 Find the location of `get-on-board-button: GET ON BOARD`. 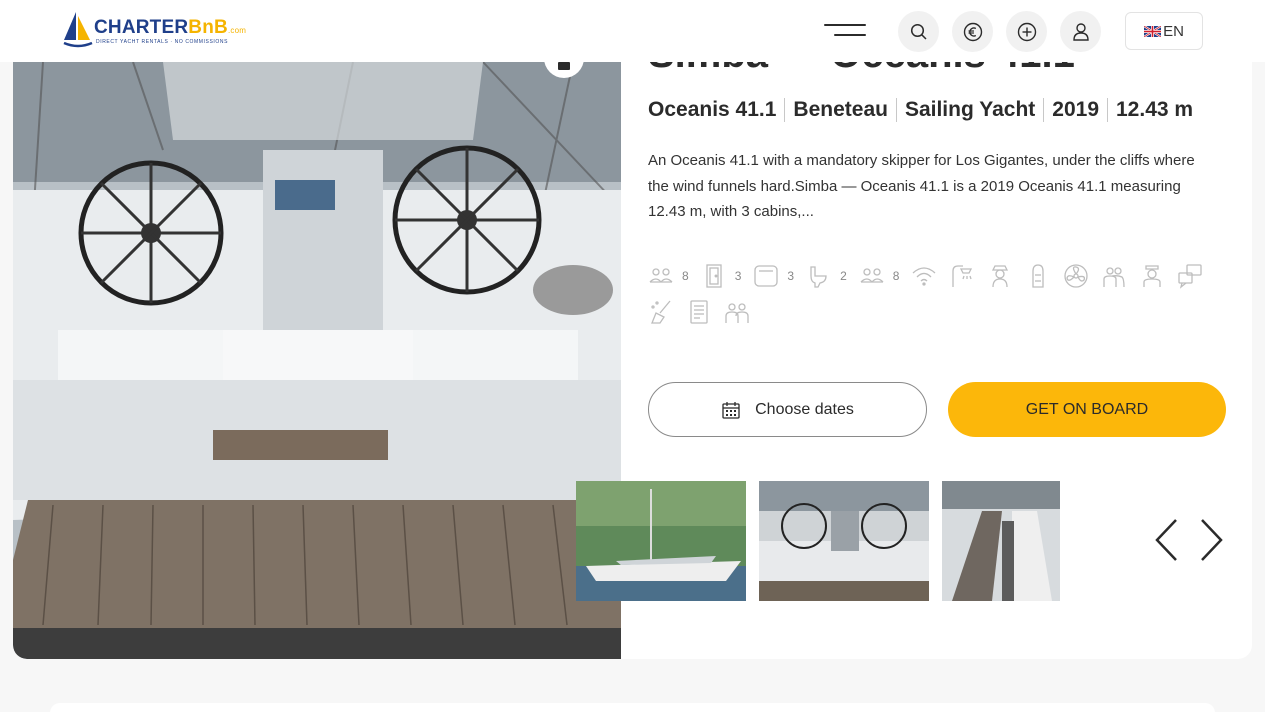

get-on-board-button: GET ON BOARD is located at coordinates (1087, 409).